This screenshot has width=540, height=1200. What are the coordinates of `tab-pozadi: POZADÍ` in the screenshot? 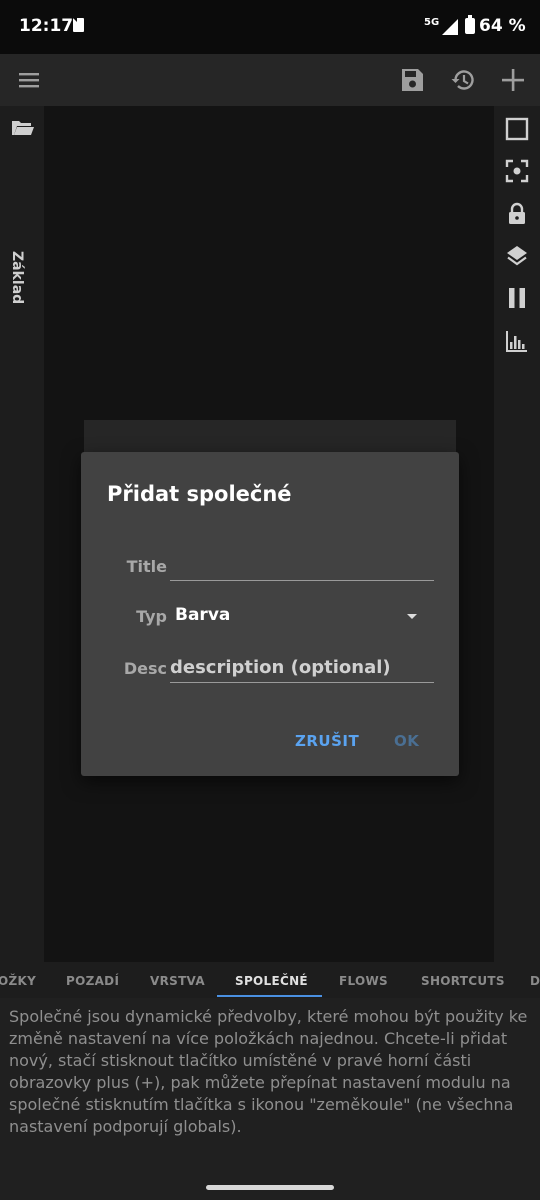 It's located at (92, 981).